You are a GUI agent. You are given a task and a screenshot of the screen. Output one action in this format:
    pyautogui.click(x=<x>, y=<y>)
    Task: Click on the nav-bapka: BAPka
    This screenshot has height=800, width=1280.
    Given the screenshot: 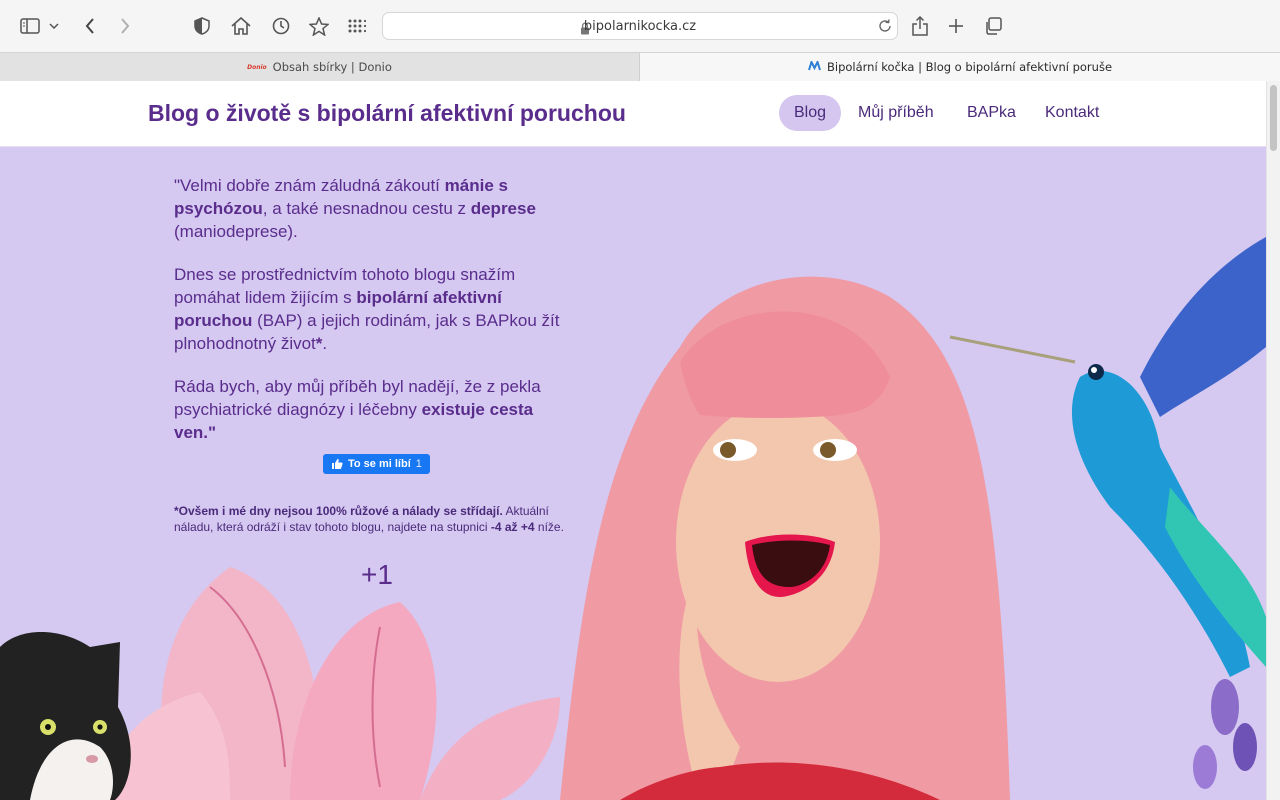 What is the action you would take?
    pyautogui.click(x=991, y=113)
    